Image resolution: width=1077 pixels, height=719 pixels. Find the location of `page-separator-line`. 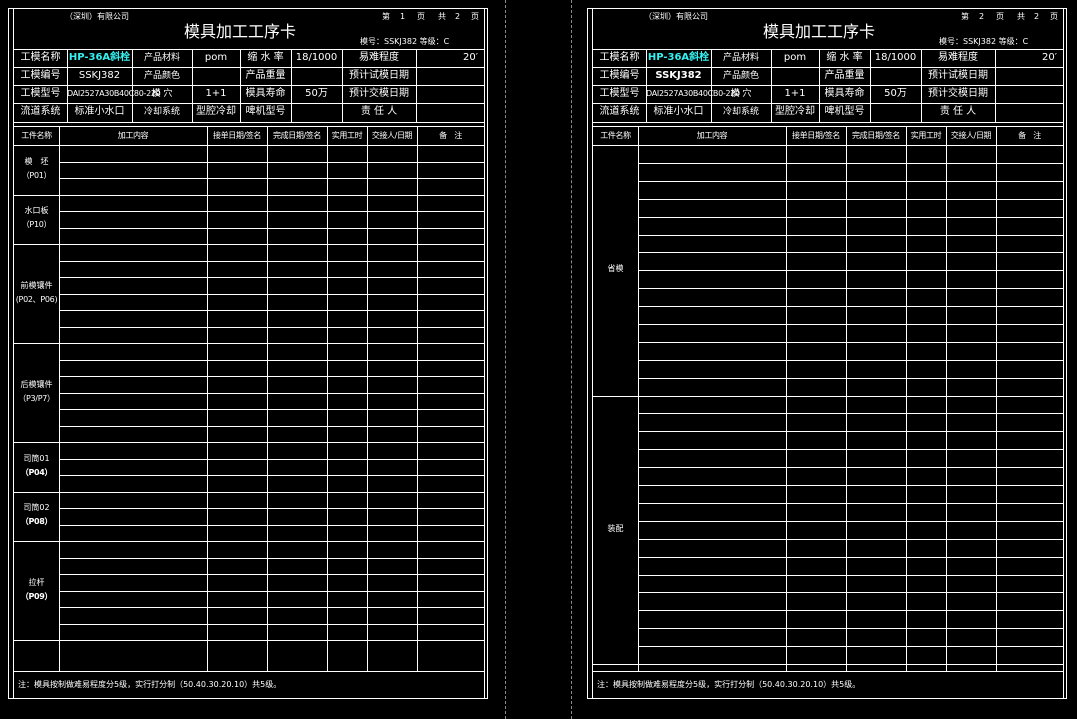

page-separator-line is located at coordinates (505, 359).